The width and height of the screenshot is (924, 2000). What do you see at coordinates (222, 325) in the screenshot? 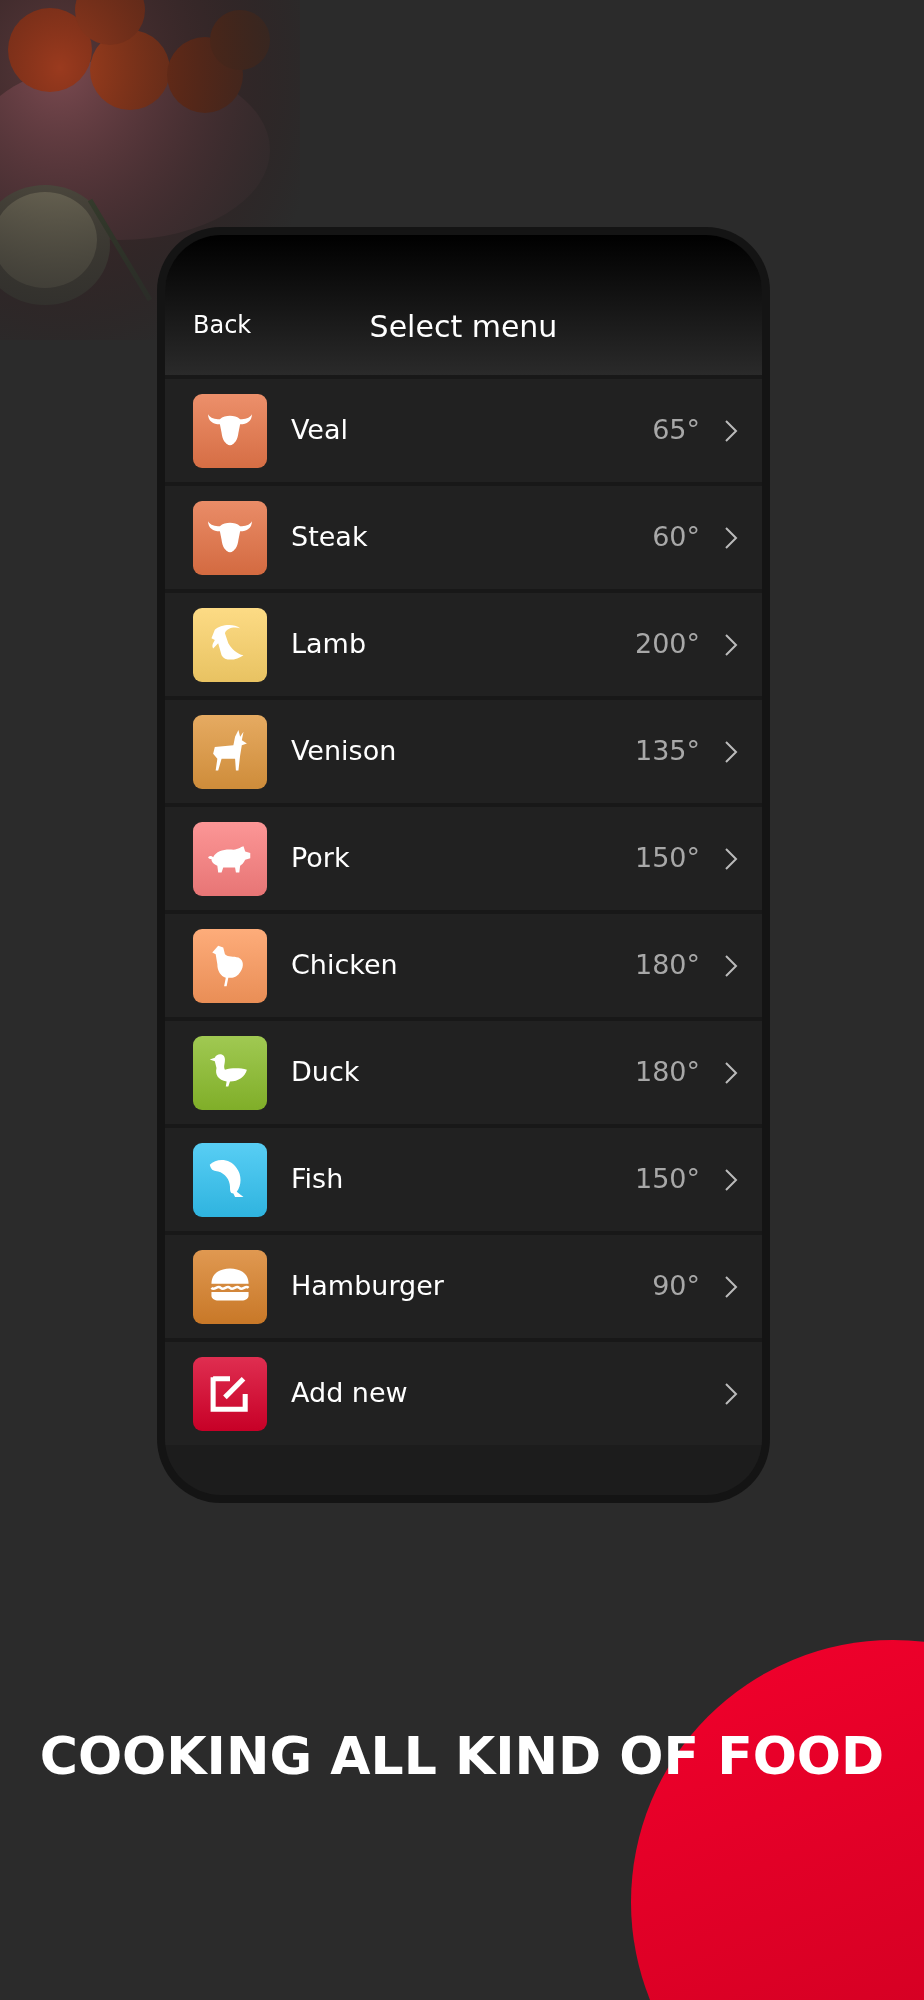
I see `back-link: Back` at bounding box center [222, 325].